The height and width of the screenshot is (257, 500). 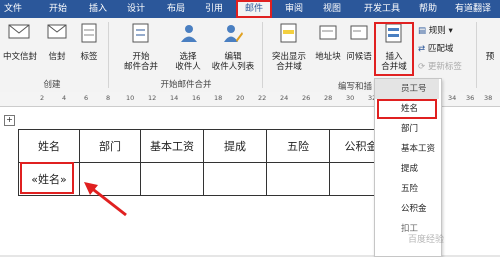 I want to click on ruler-number: 20, so click(x=240, y=98).